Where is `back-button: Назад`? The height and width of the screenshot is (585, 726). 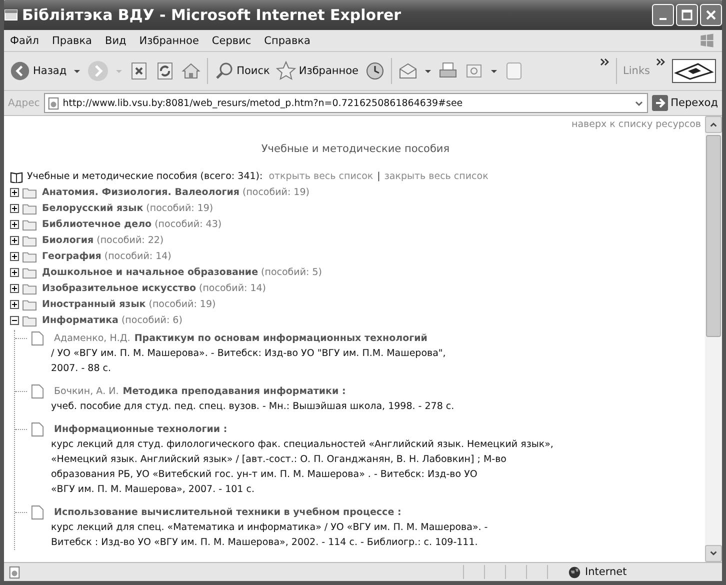 back-button: Назад is located at coordinates (38, 71).